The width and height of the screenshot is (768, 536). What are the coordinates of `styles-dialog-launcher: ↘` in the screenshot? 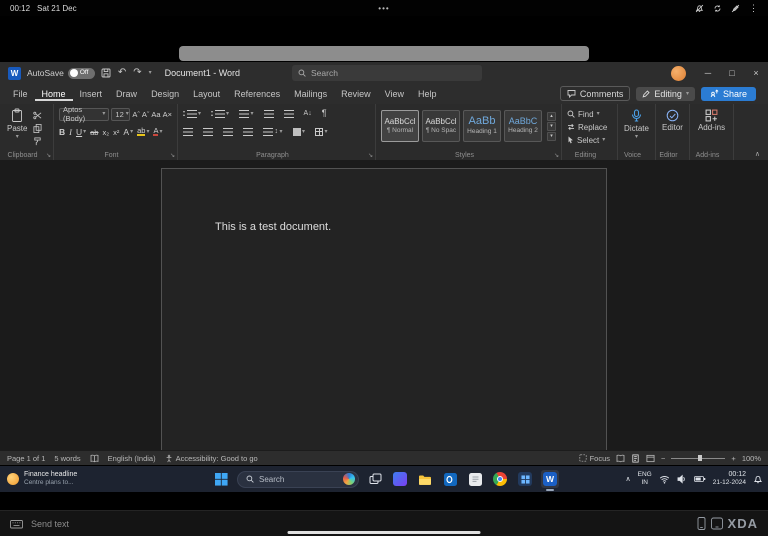 It's located at (556, 155).